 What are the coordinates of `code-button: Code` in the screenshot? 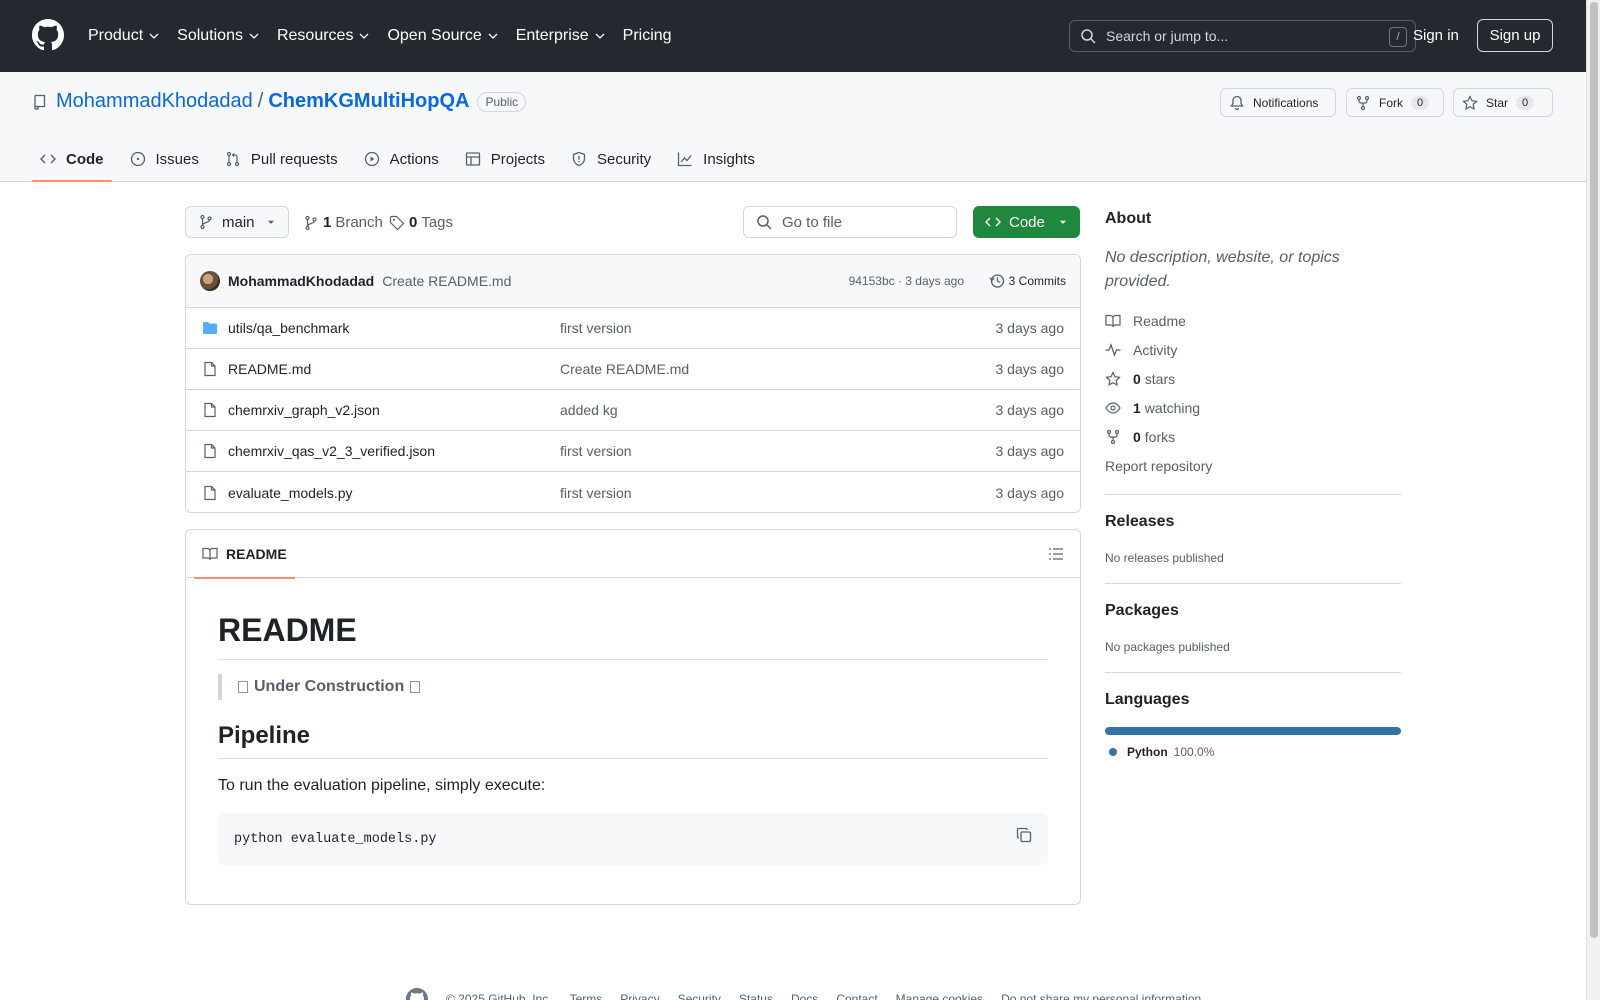 It's located at (1026, 222).